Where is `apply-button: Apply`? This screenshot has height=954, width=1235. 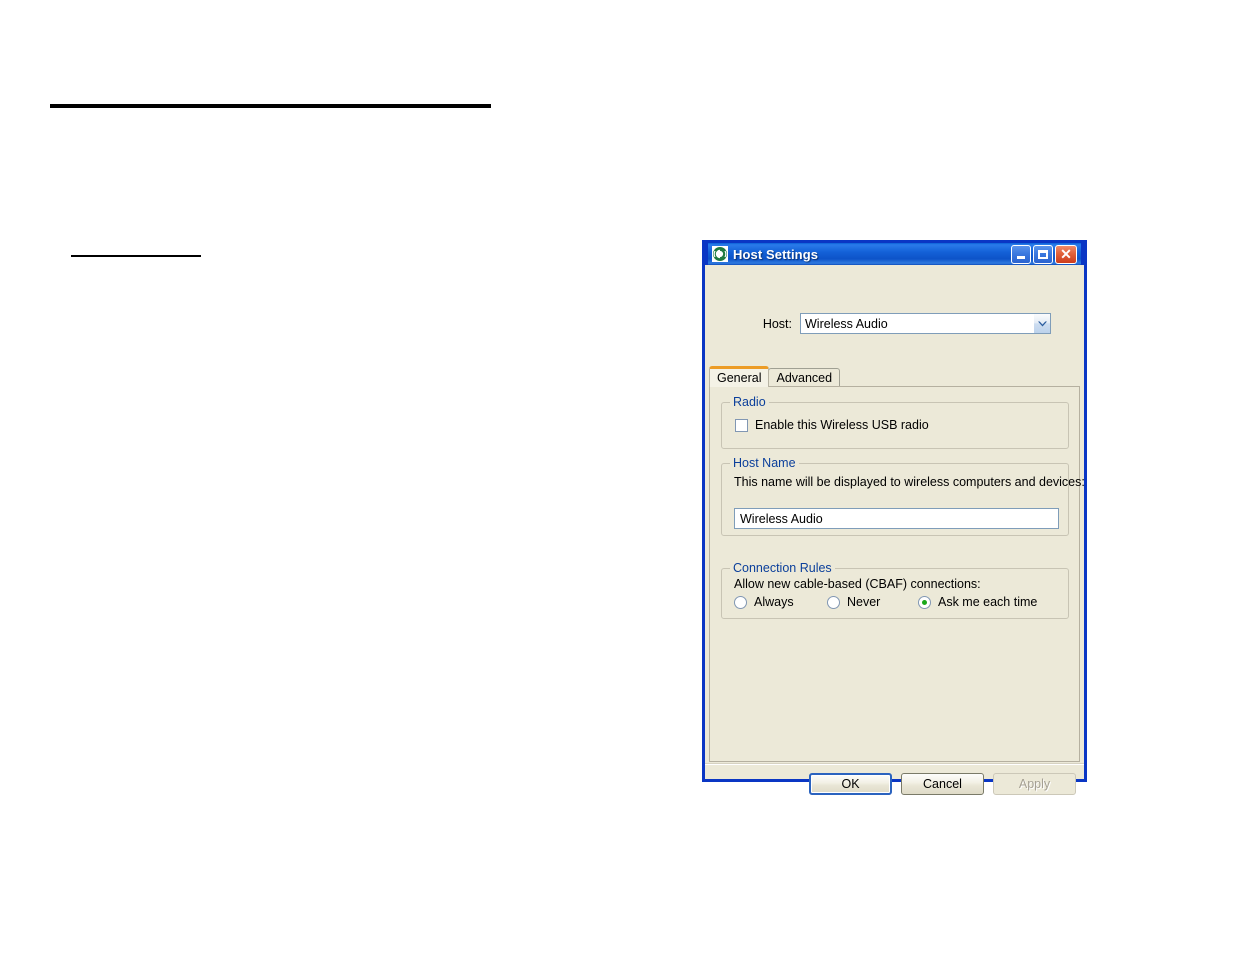
apply-button: Apply is located at coordinates (1034, 784).